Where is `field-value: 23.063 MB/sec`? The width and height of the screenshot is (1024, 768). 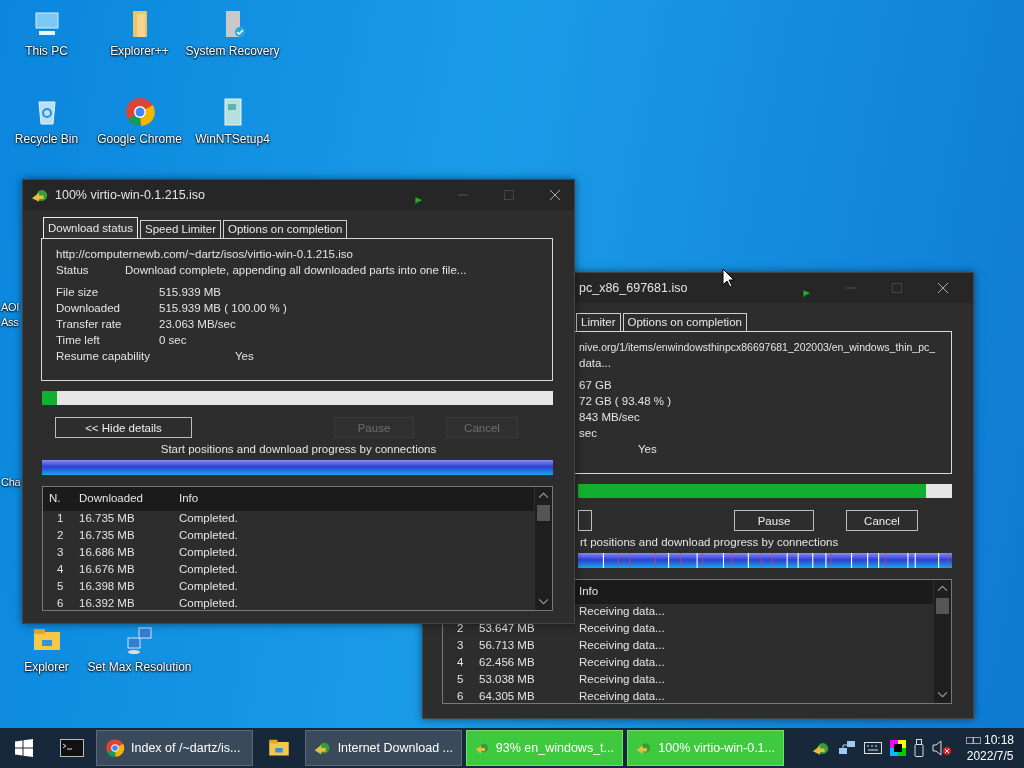
field-value: 23.063 MB/sec is located at coordinates (197, 324).